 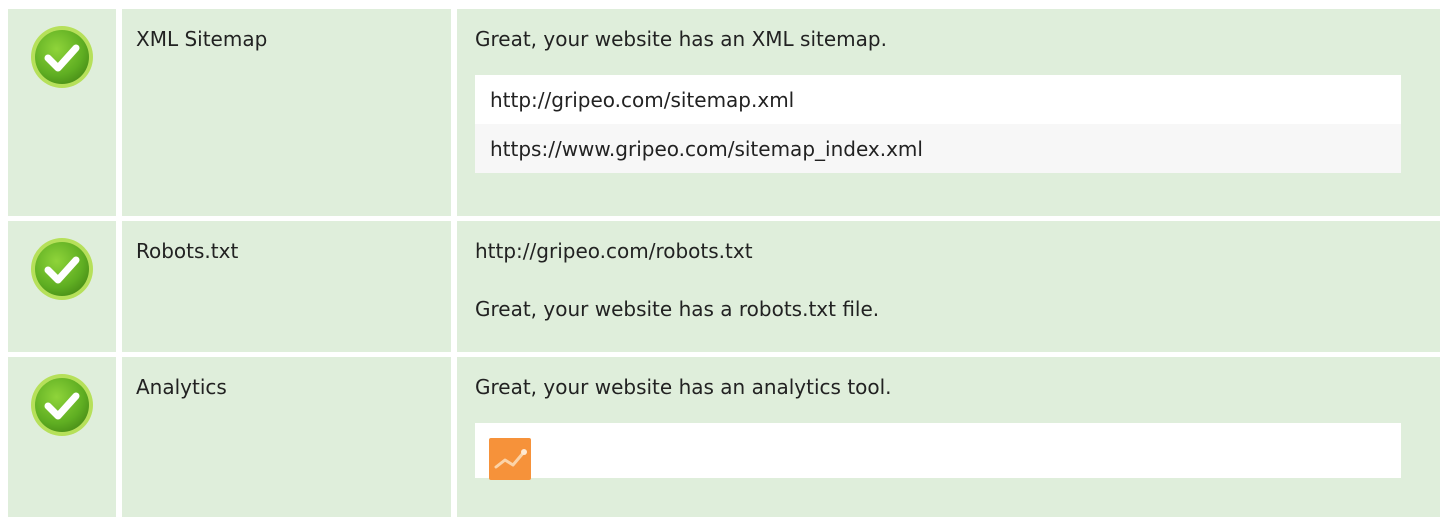 What do you see at coordinates (286, 112) in the screenshot?
I see `check-label: XML Sitemap` at bounding box center [286, 112].